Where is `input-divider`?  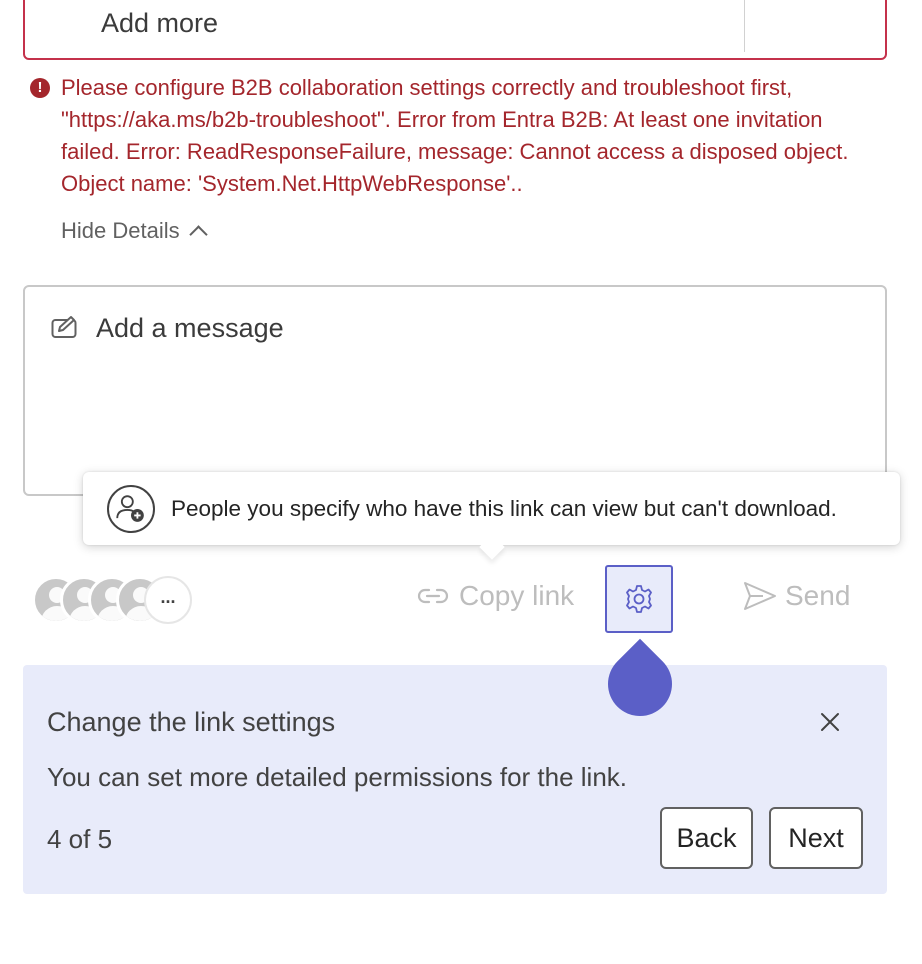
input-divider is located at coordinates (744, 26).